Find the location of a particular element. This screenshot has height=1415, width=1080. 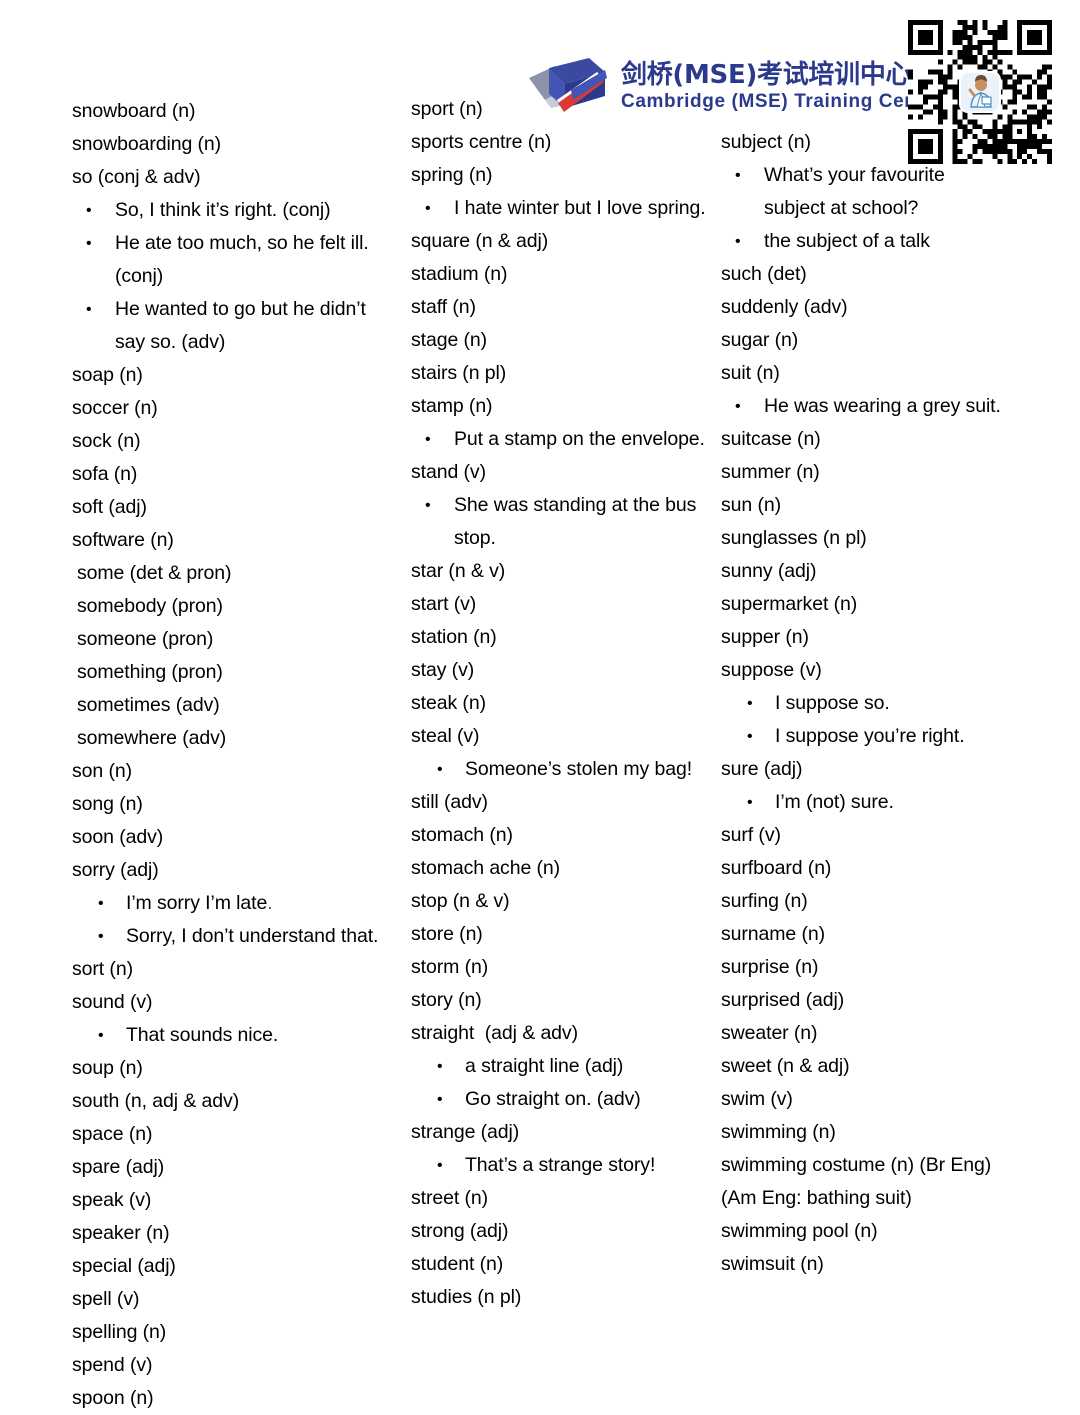

vocab-entry: street (n) is located at coordinates (450, 1198).